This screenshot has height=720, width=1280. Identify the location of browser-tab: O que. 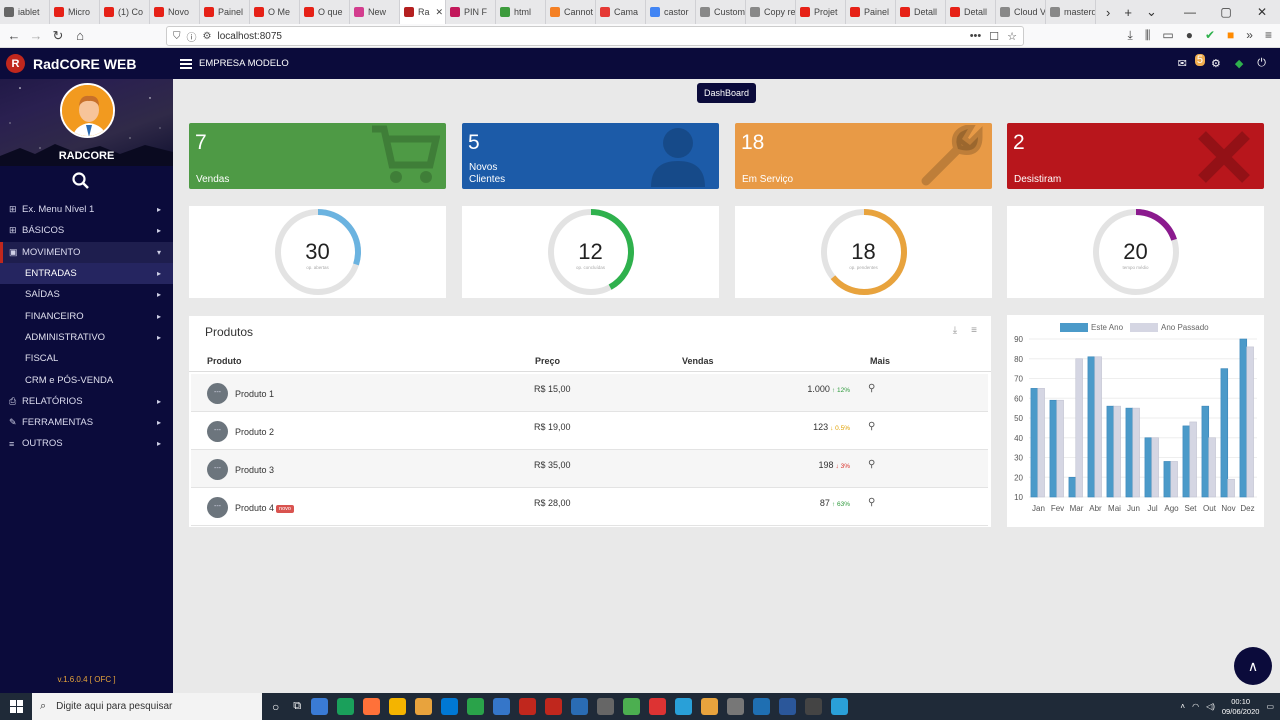
(325, 12).